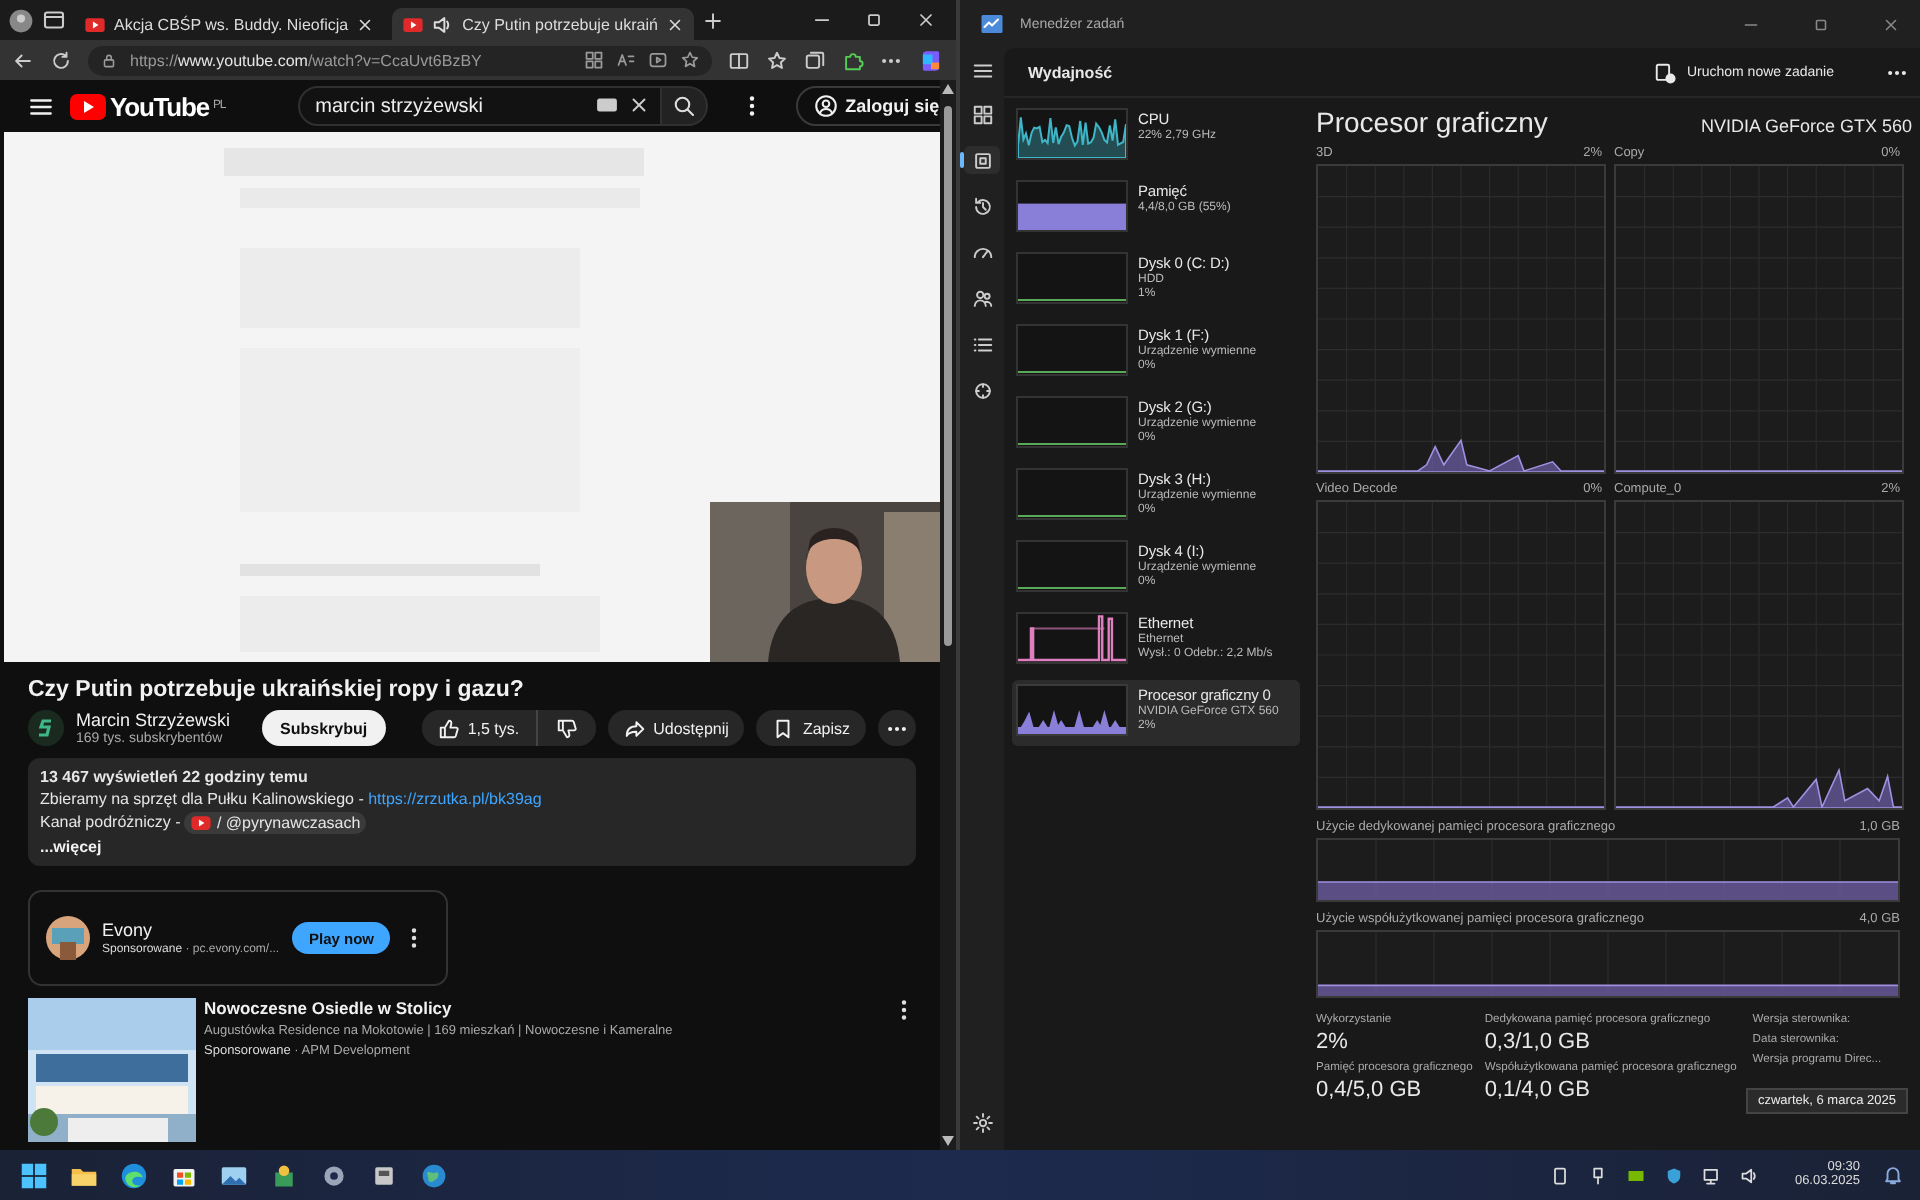 This screenshot has width=1920, height=1200. Describe the element at coordinates (448, 728) in the screenshot. I see `thumbs-up-icon` at that location.